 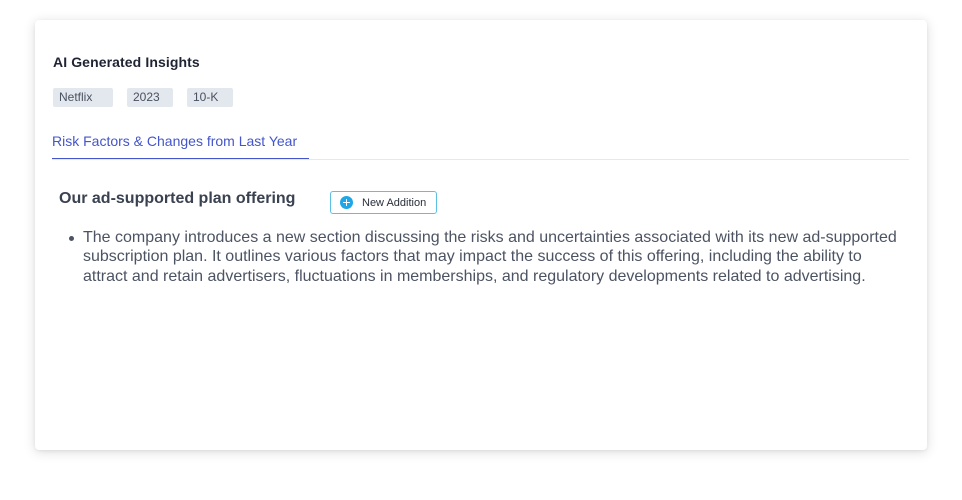 I want to click on plus-circle-icon, so click(x=346, y=202).